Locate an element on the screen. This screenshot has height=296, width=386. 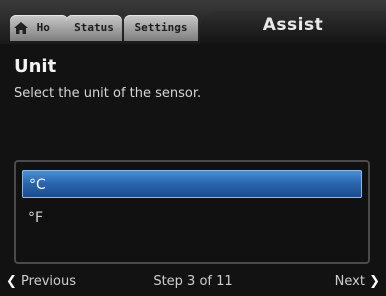
page-description: Select the unit of the sensor. is located at coordinates (108, 93).